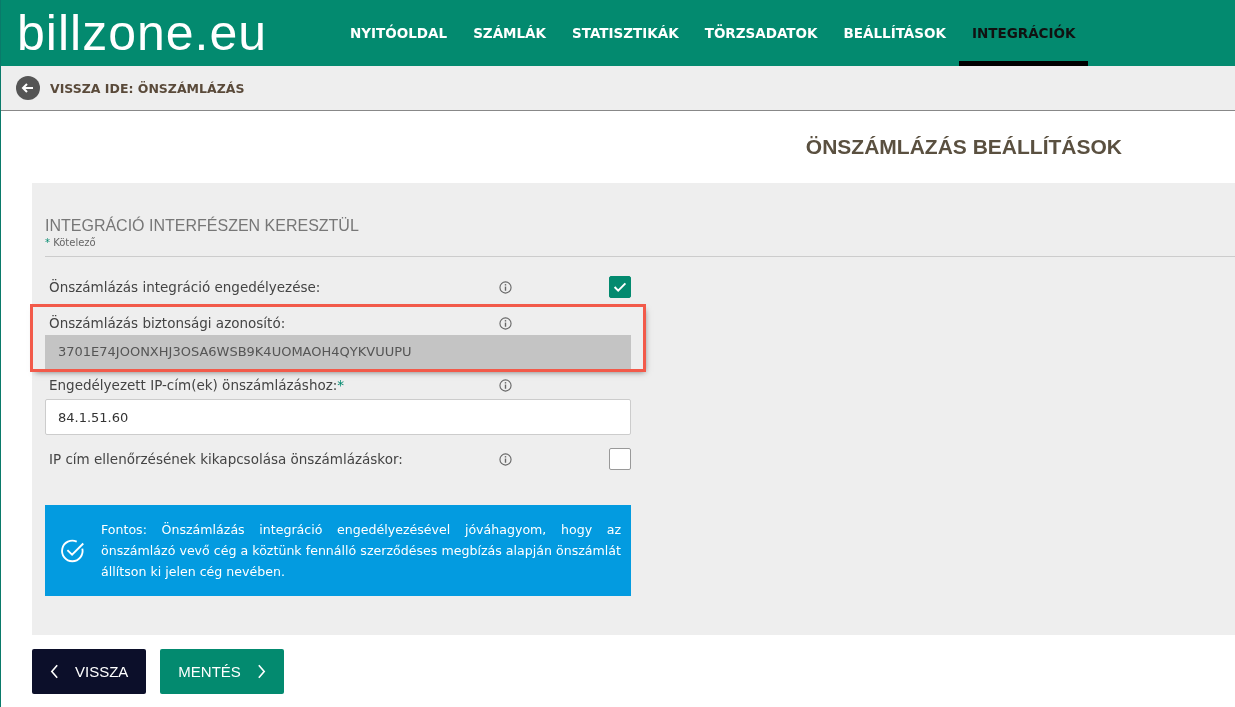 This screenshot has height=707, width=1235. What do you see at coordinates (168, 323) in the screenshot?
I see `field-label: Önszámlázás biztonsági azonosító:` at bounding box center [168, 323].